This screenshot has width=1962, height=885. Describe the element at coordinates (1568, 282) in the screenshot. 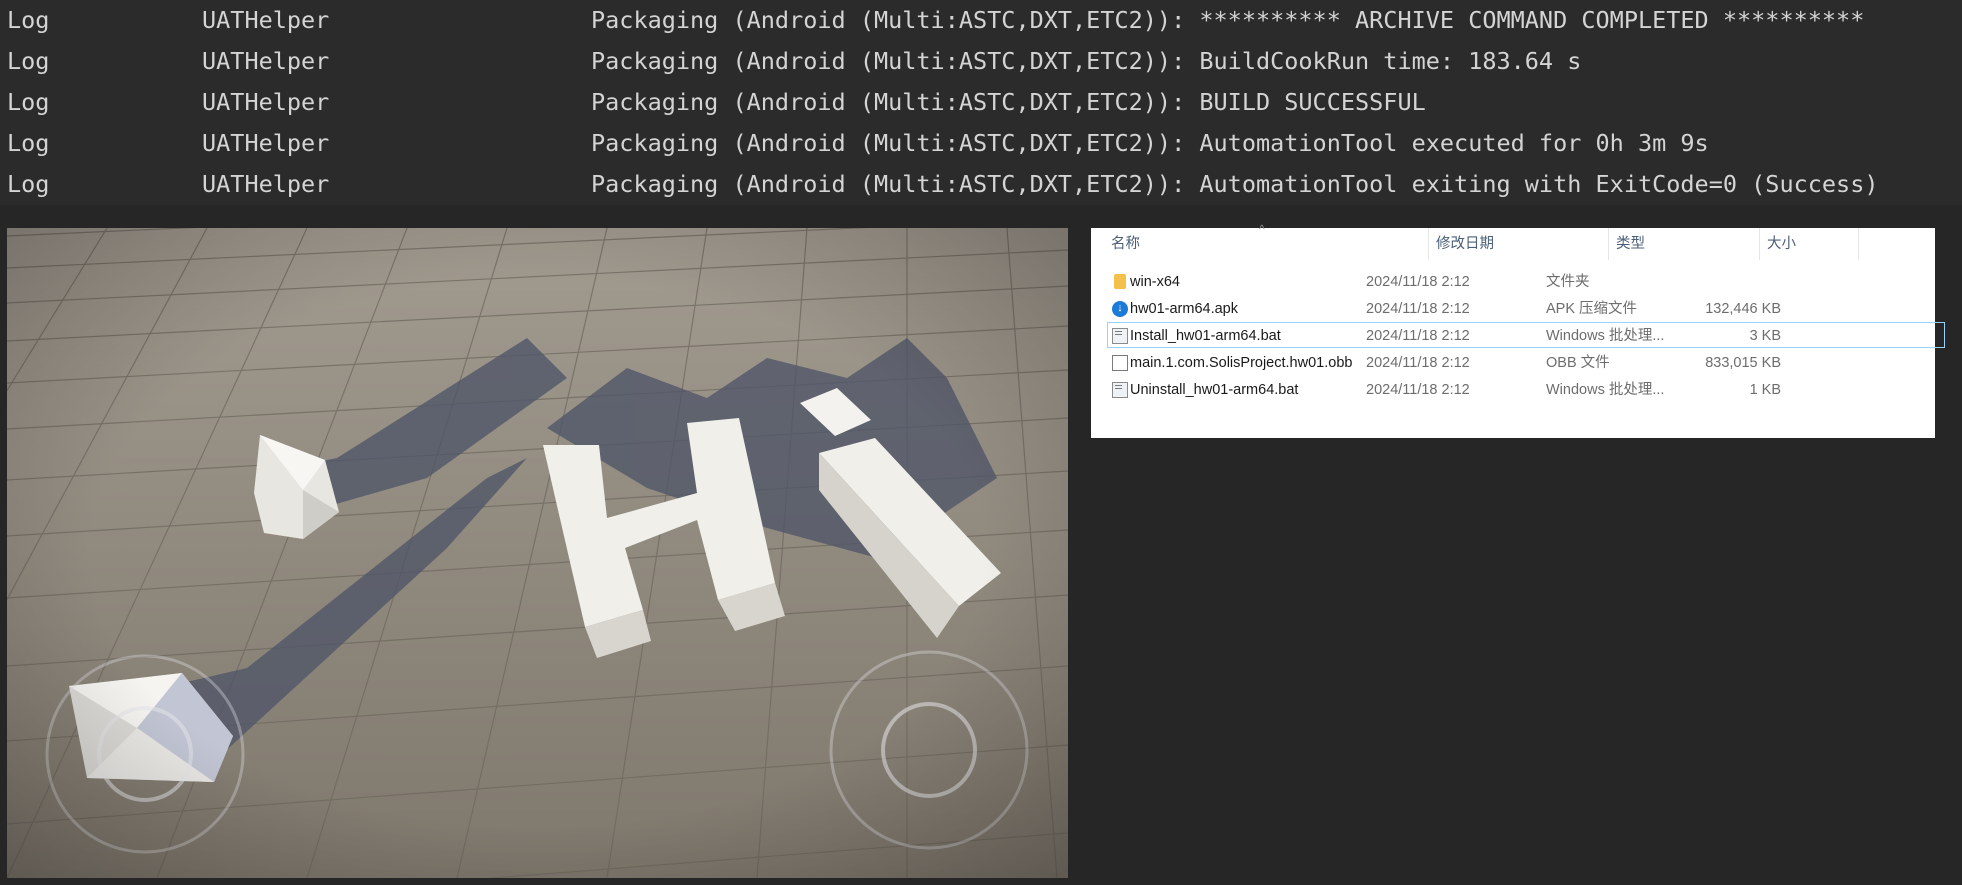

I see `file-type: 文件夹` at that location.